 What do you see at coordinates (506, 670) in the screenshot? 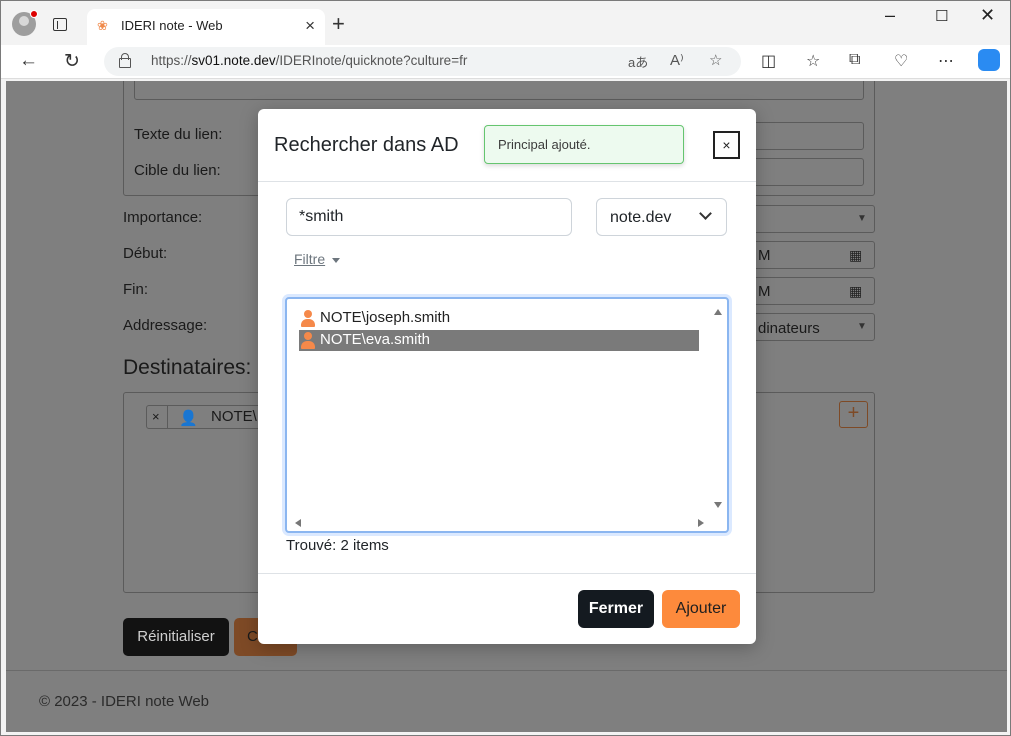
I see `footer-divider` at bounding box center [506, 670].